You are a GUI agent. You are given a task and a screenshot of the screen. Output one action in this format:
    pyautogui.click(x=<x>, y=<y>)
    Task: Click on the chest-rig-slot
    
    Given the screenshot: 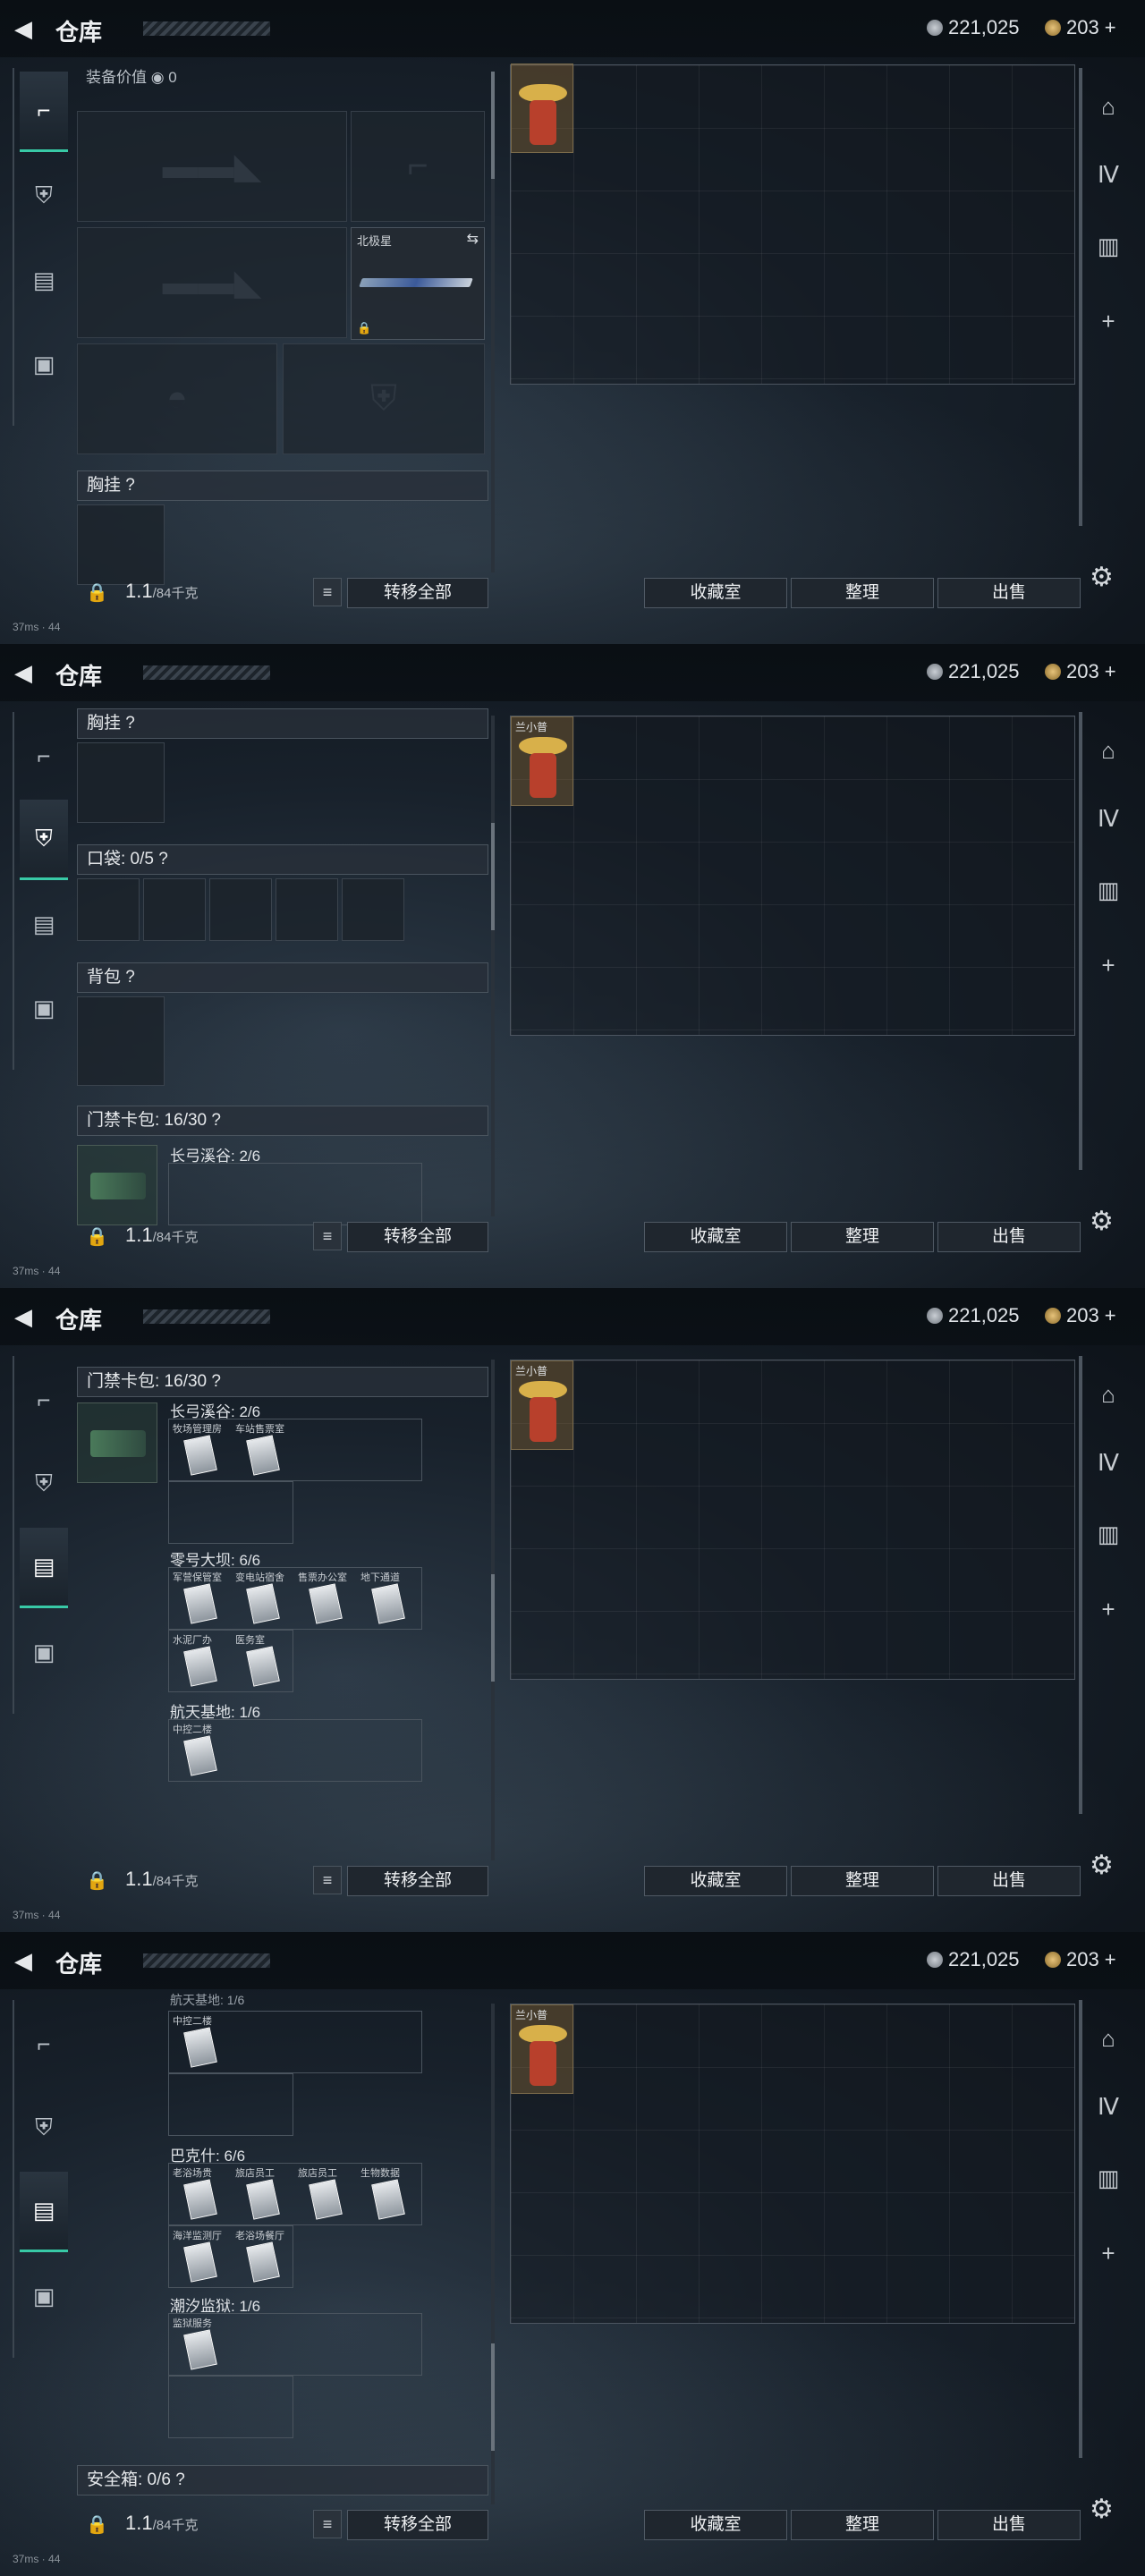 What is the action you would take?
    pyautogui.click(x=121, y=782)
    